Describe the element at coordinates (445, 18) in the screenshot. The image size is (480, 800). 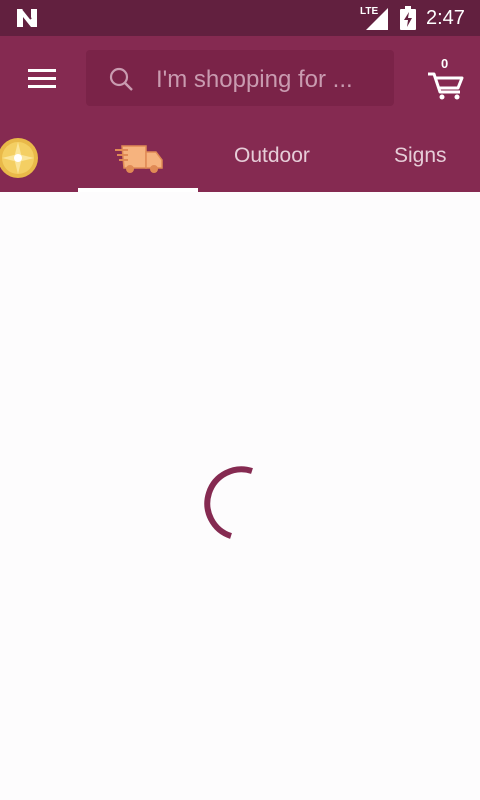
I see `clock: 2:47` at that location.